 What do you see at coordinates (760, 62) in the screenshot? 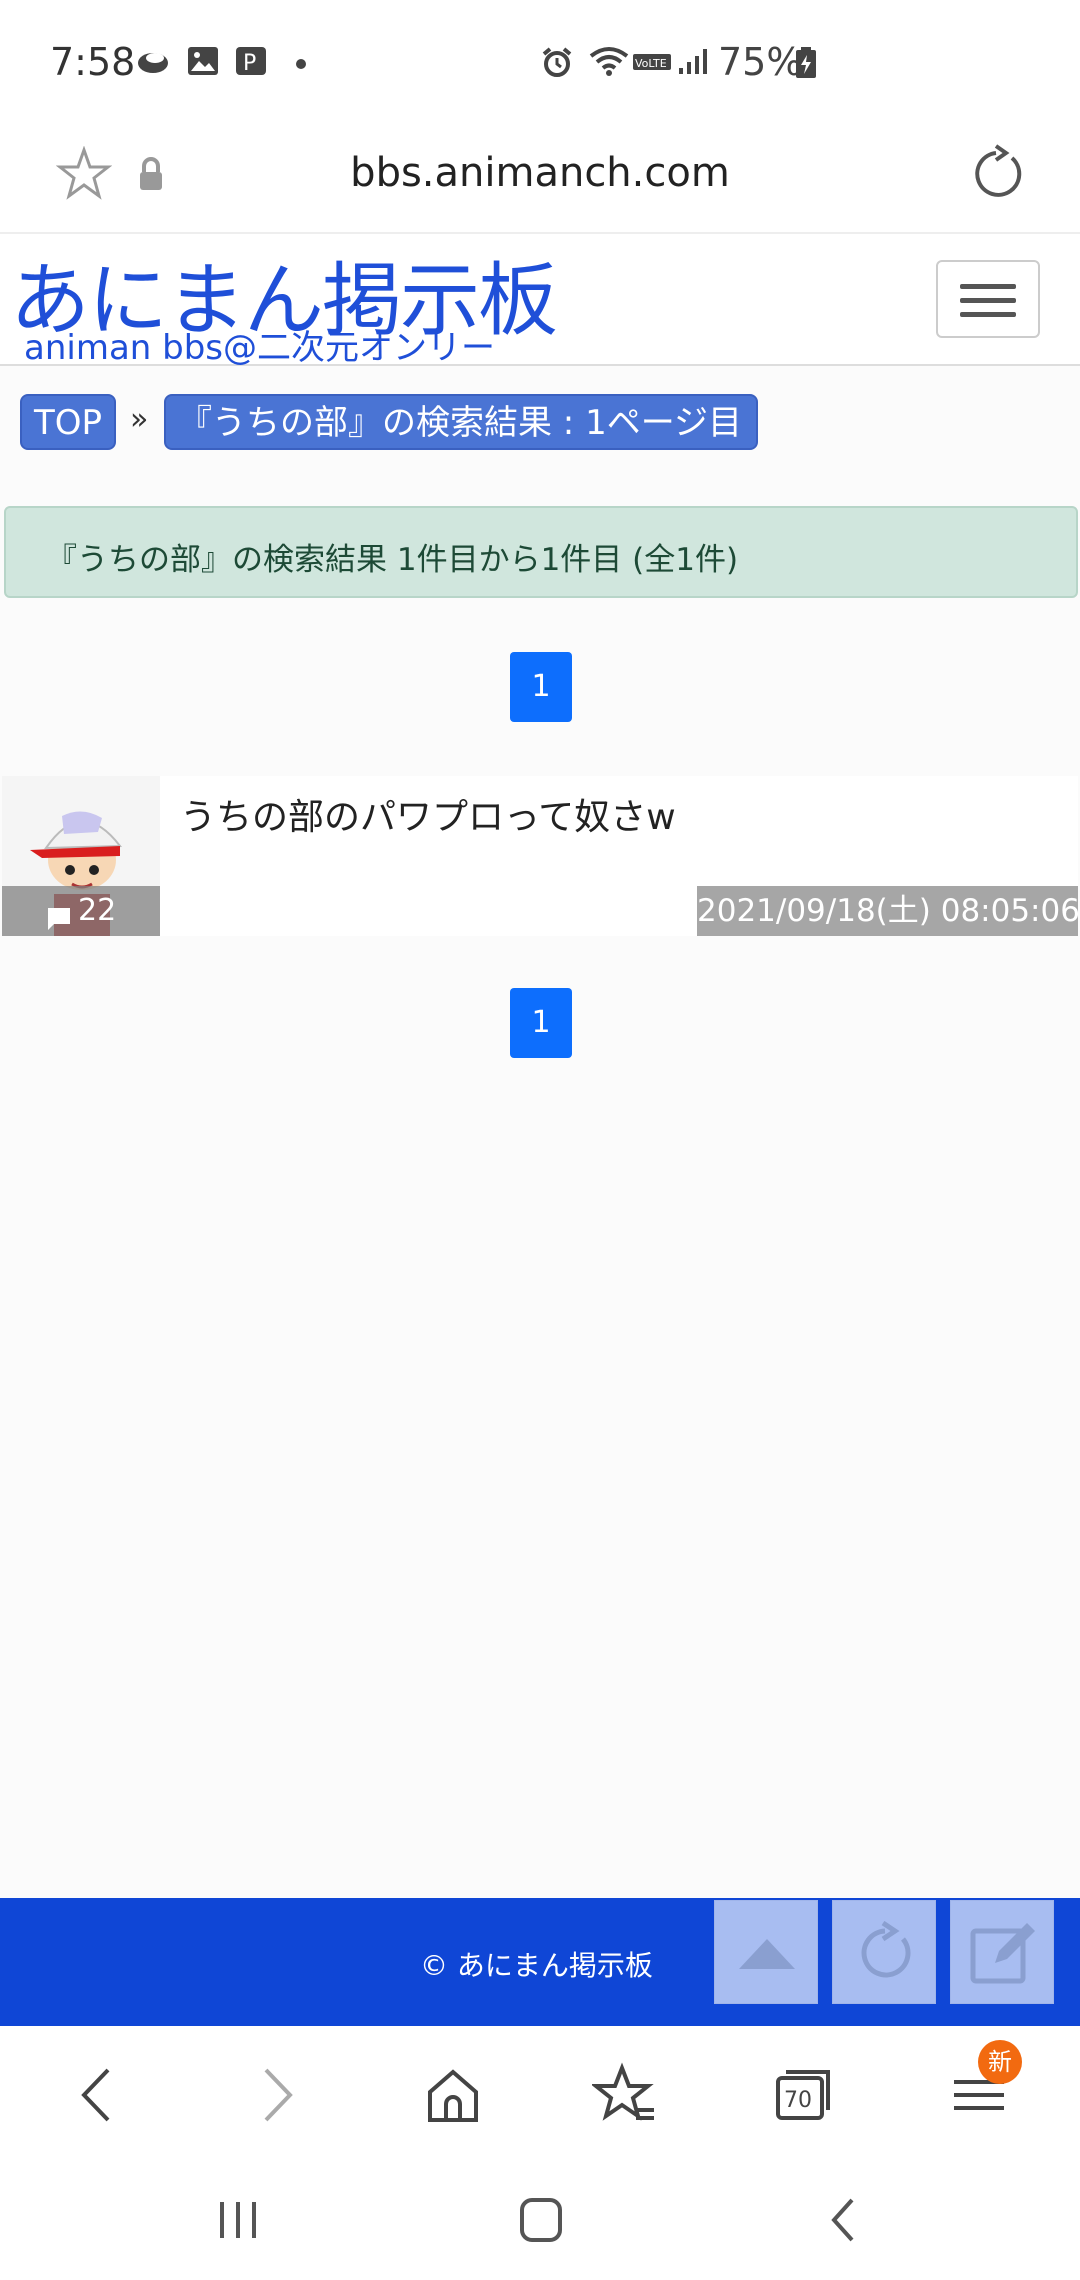
I see `battery-percent: 75%` at bounding box center [760, 62].